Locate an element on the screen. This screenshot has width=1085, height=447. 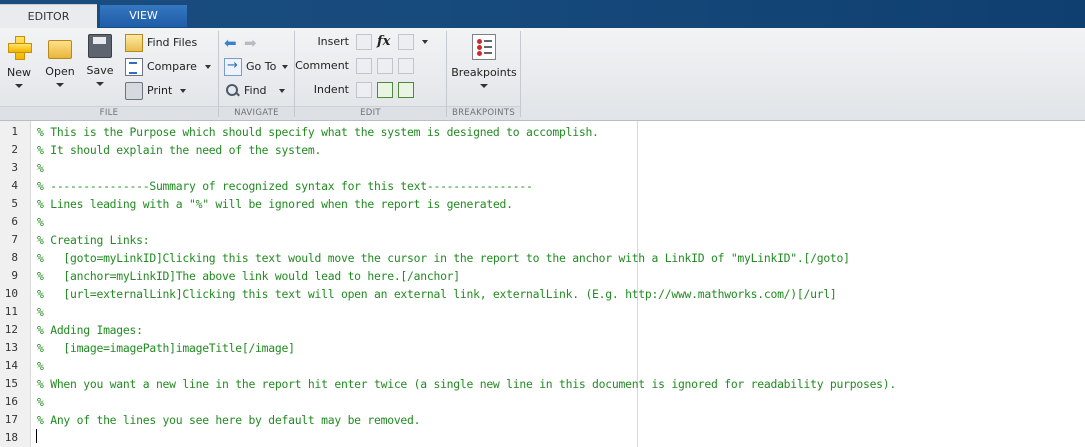
file-group-title: FILE is located at coordinates (109, 113).